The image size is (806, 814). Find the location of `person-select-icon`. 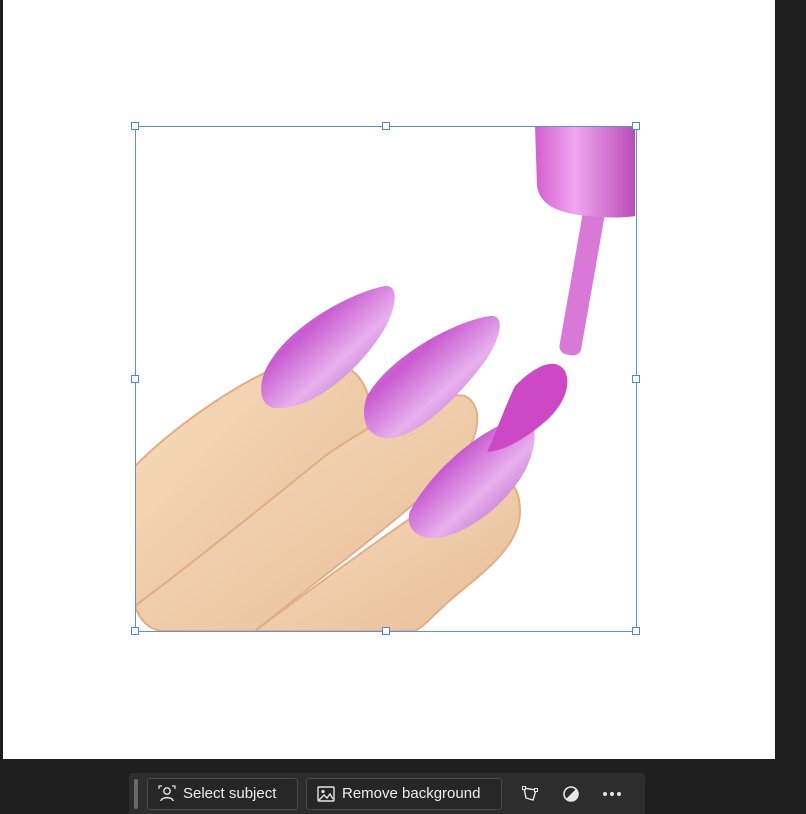

person-select-icon is located at coordinates (167, 793).